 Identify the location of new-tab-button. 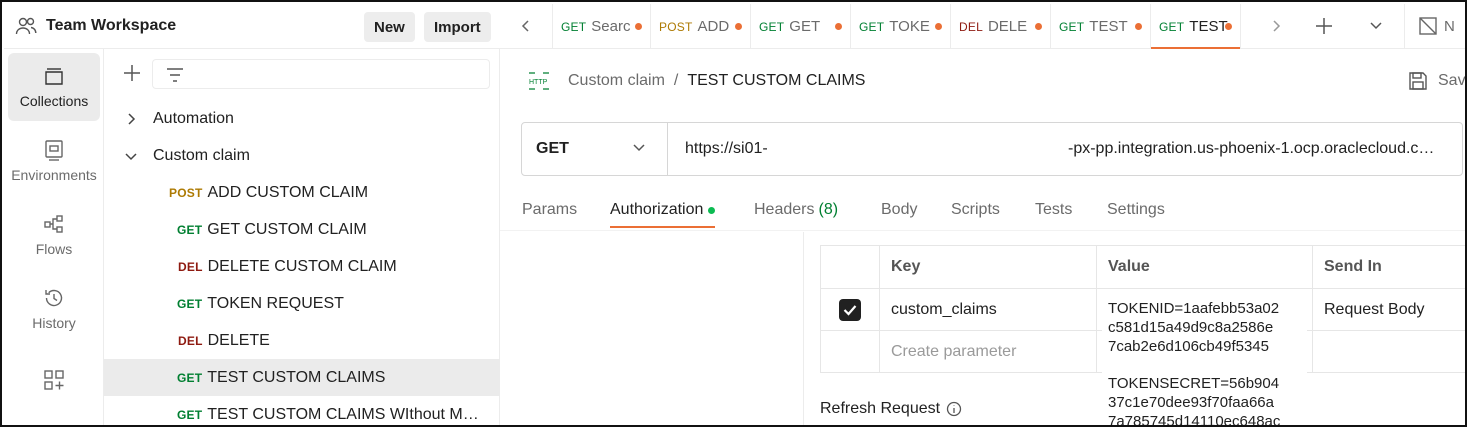
(1324, 26).